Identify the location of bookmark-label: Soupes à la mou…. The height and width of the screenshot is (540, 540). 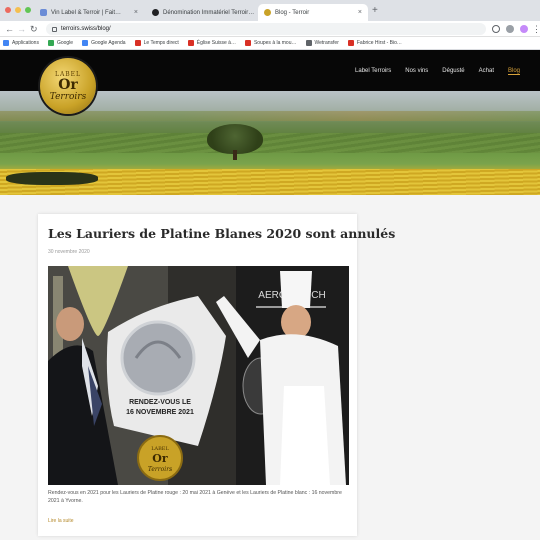
(275, 43).